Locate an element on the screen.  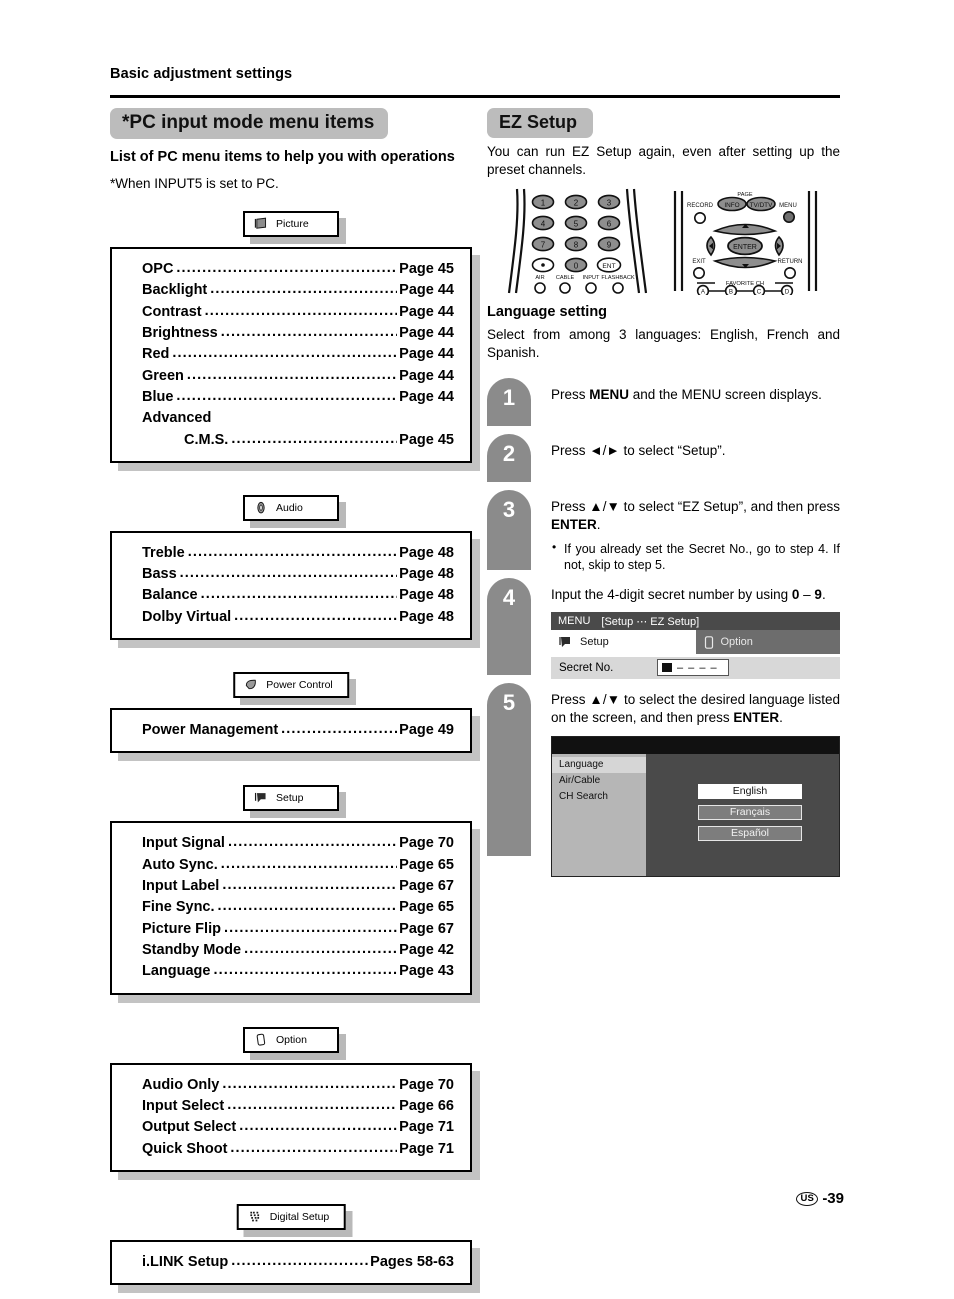
language-setting-title: Language setting is located at coordinates (547, 311).